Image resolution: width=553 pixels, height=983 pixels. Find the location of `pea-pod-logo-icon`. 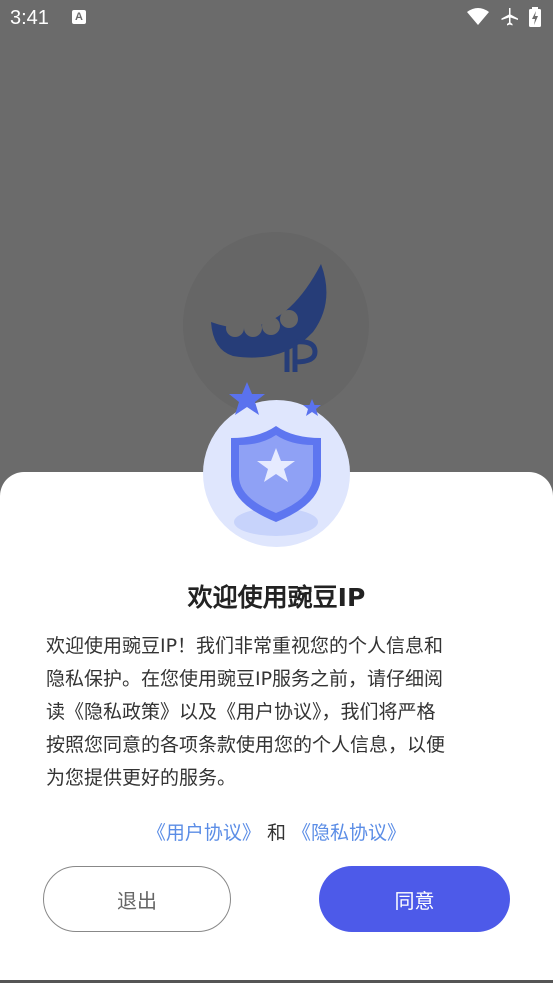

pea-pod-logo-icon is located at coordinates (269, 318).